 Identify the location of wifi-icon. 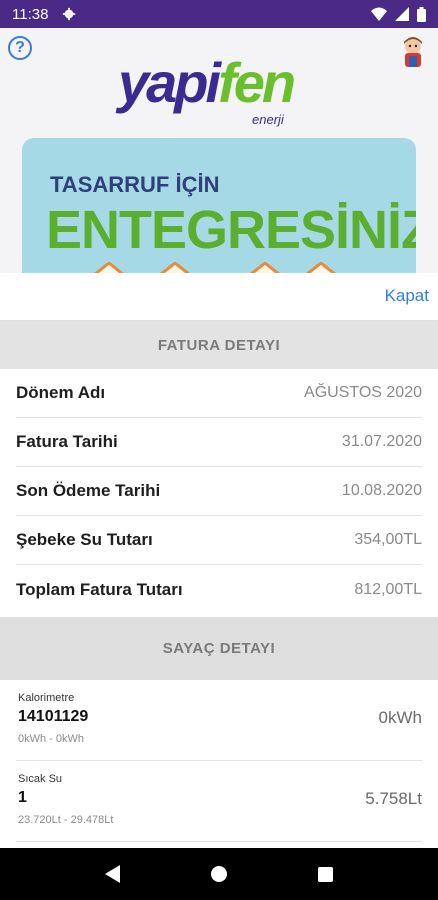
(379, 14).